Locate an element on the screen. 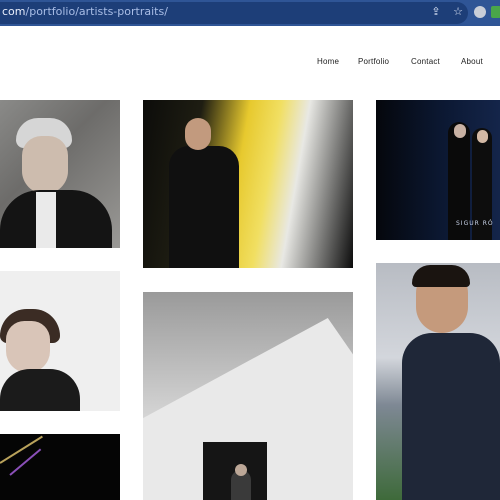 Image resolution: width=500 pixels, height=500 pixels. nav-about: About is located at coordinates (472, 61).